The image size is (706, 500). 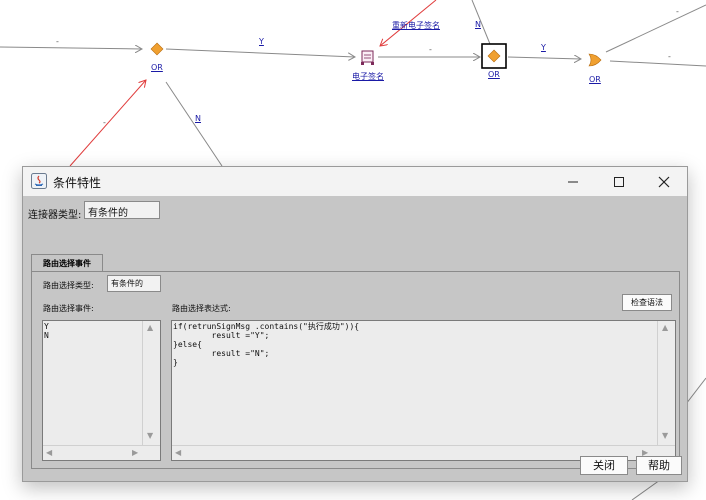 What do you see at coordinates (543, 47) in the screenshot?
I see `edge-label-e4: Y` at bounding box center [543, 47].